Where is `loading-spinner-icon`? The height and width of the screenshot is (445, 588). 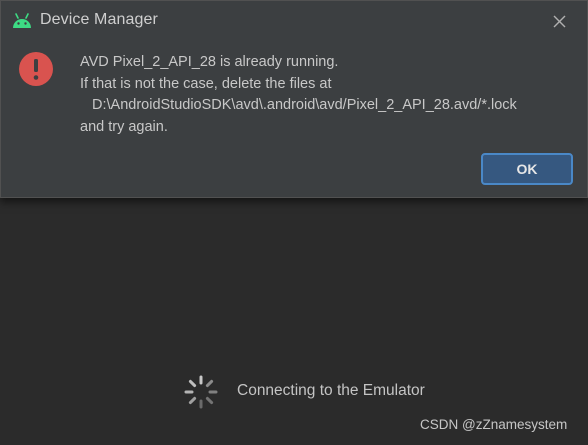 loading-spinner-icon is located at coordinates (201, 392).